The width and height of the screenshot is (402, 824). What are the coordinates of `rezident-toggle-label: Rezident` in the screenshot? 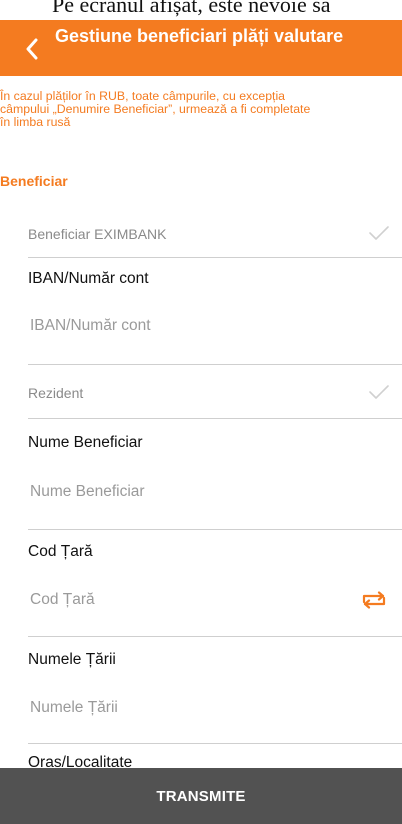 It's located at (55, 393).